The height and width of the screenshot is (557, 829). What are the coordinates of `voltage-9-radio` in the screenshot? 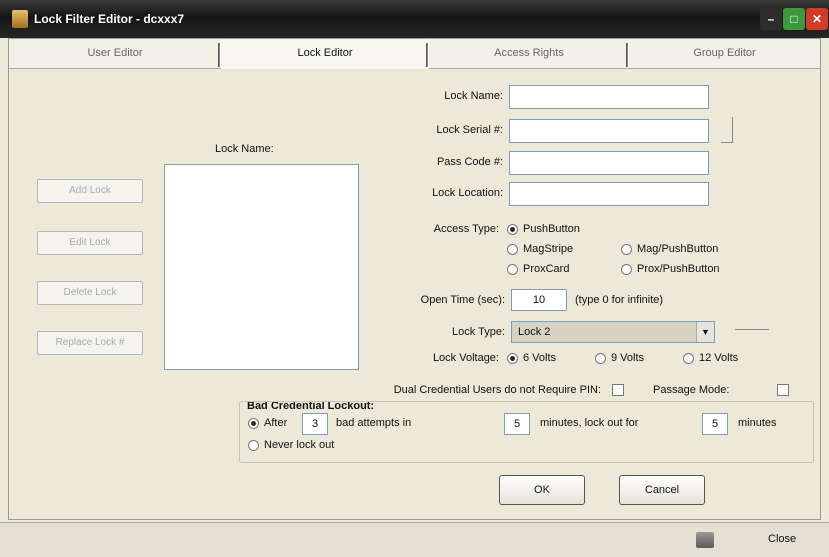 It's located at (600, 358).